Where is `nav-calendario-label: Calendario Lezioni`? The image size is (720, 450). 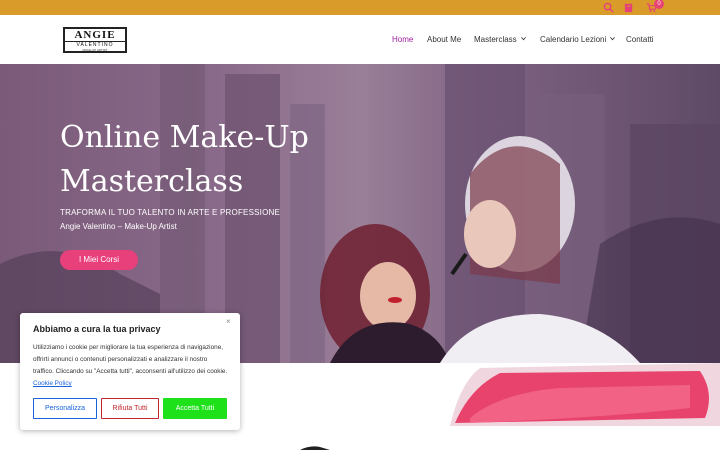
nav-calendario-label: Calendario Lezioni is located at coordinates (573, 39).